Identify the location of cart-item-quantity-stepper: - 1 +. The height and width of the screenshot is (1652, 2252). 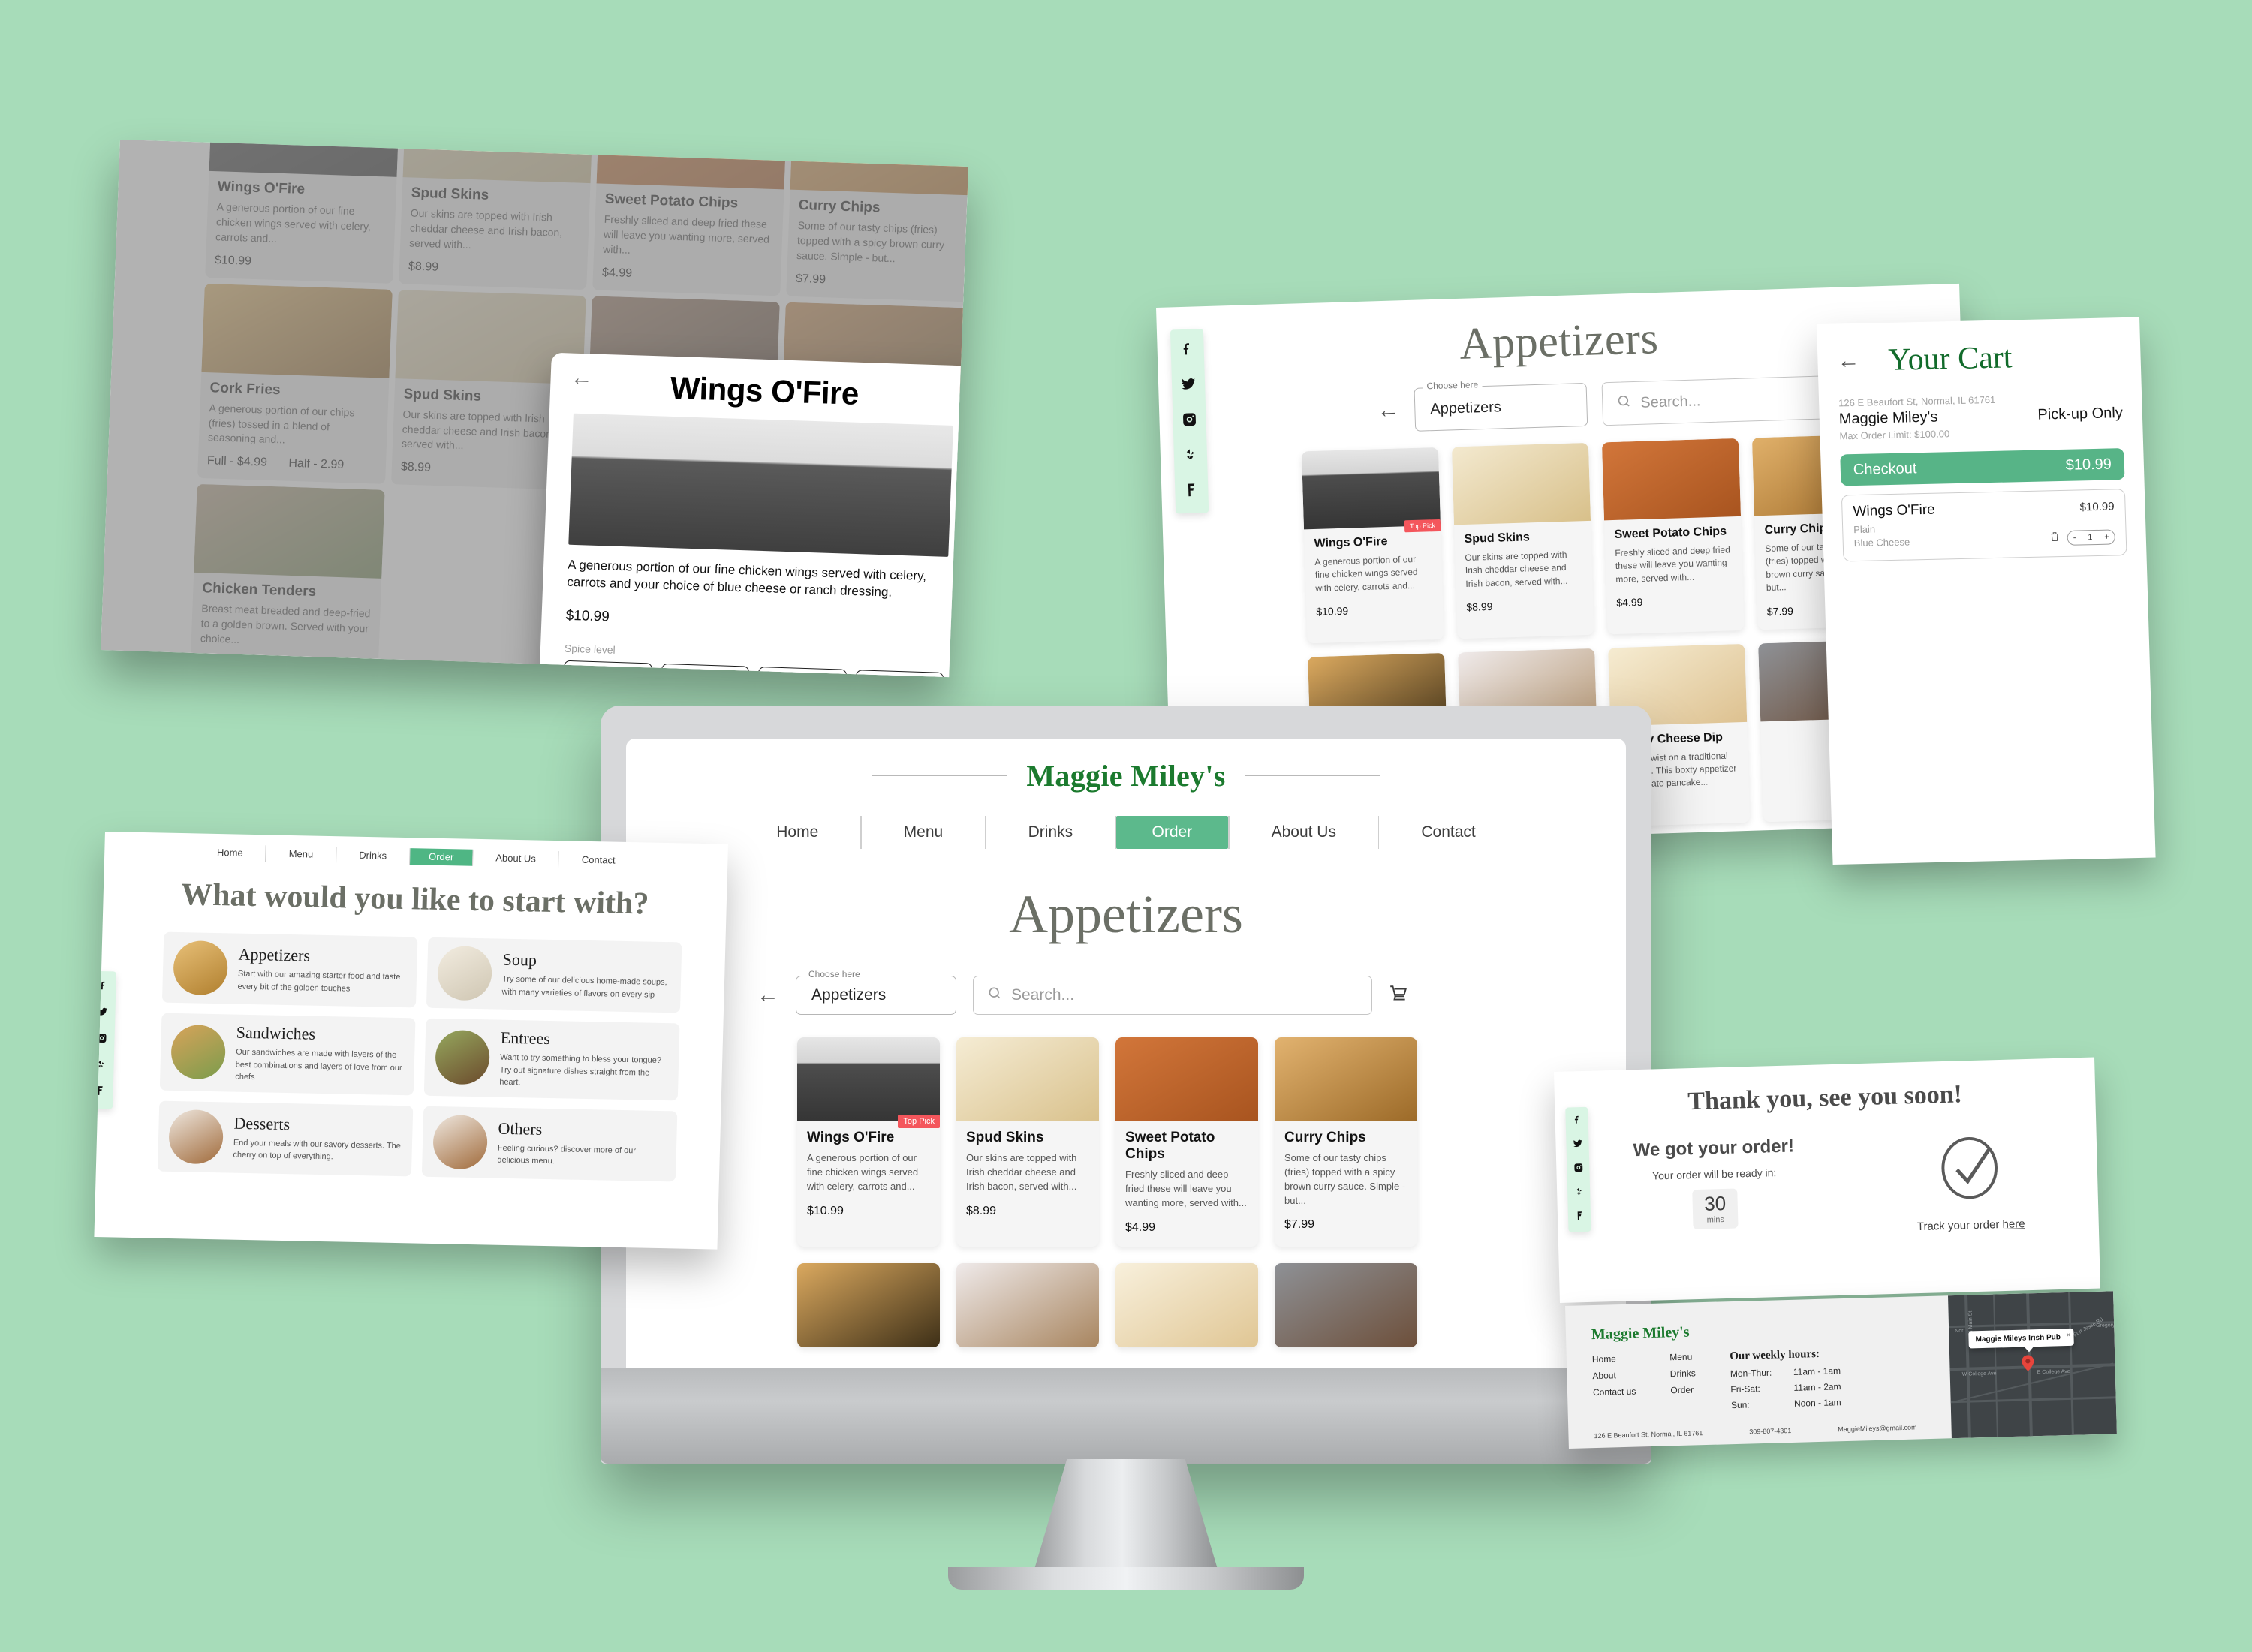
(2091, 537).